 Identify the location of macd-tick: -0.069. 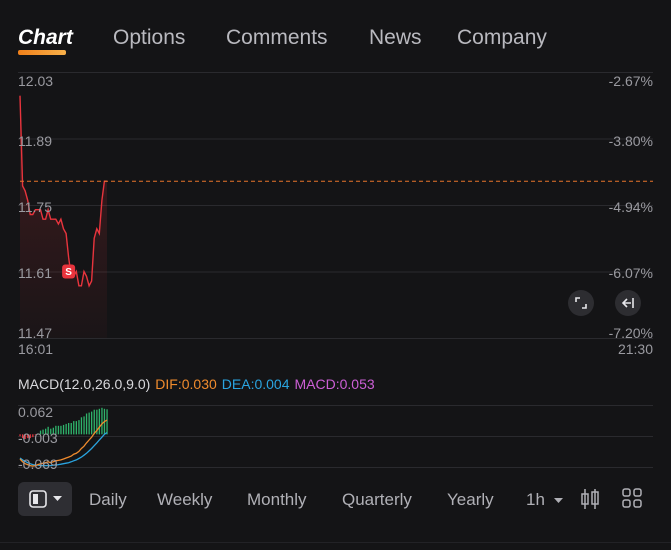
(38, 464).